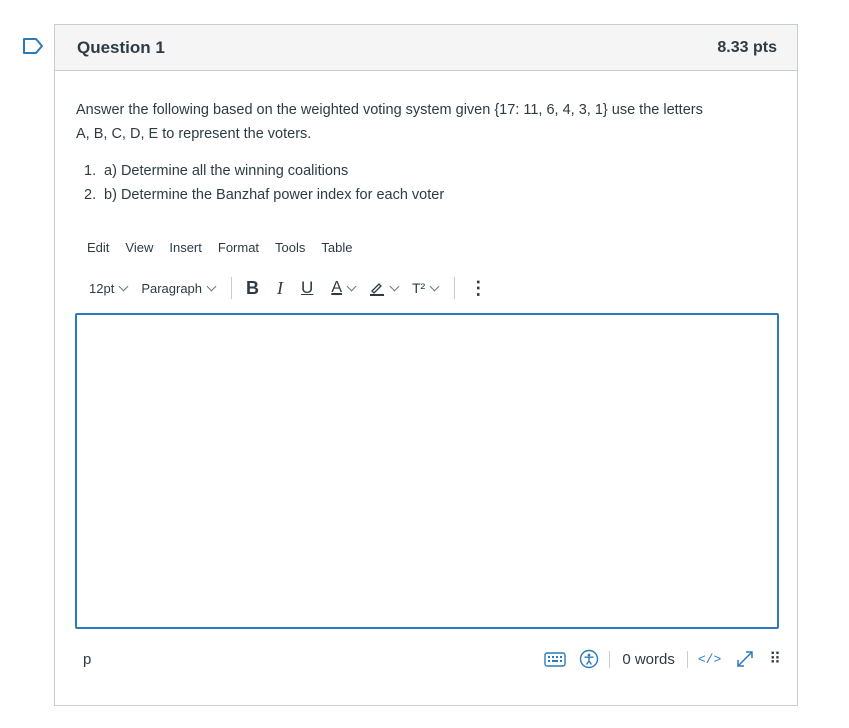 The image size is (849, 728). What do you see at coordinates (238, 247) in the screenshot?
I see `menu-format: Format` at bounding box center [238, 247].